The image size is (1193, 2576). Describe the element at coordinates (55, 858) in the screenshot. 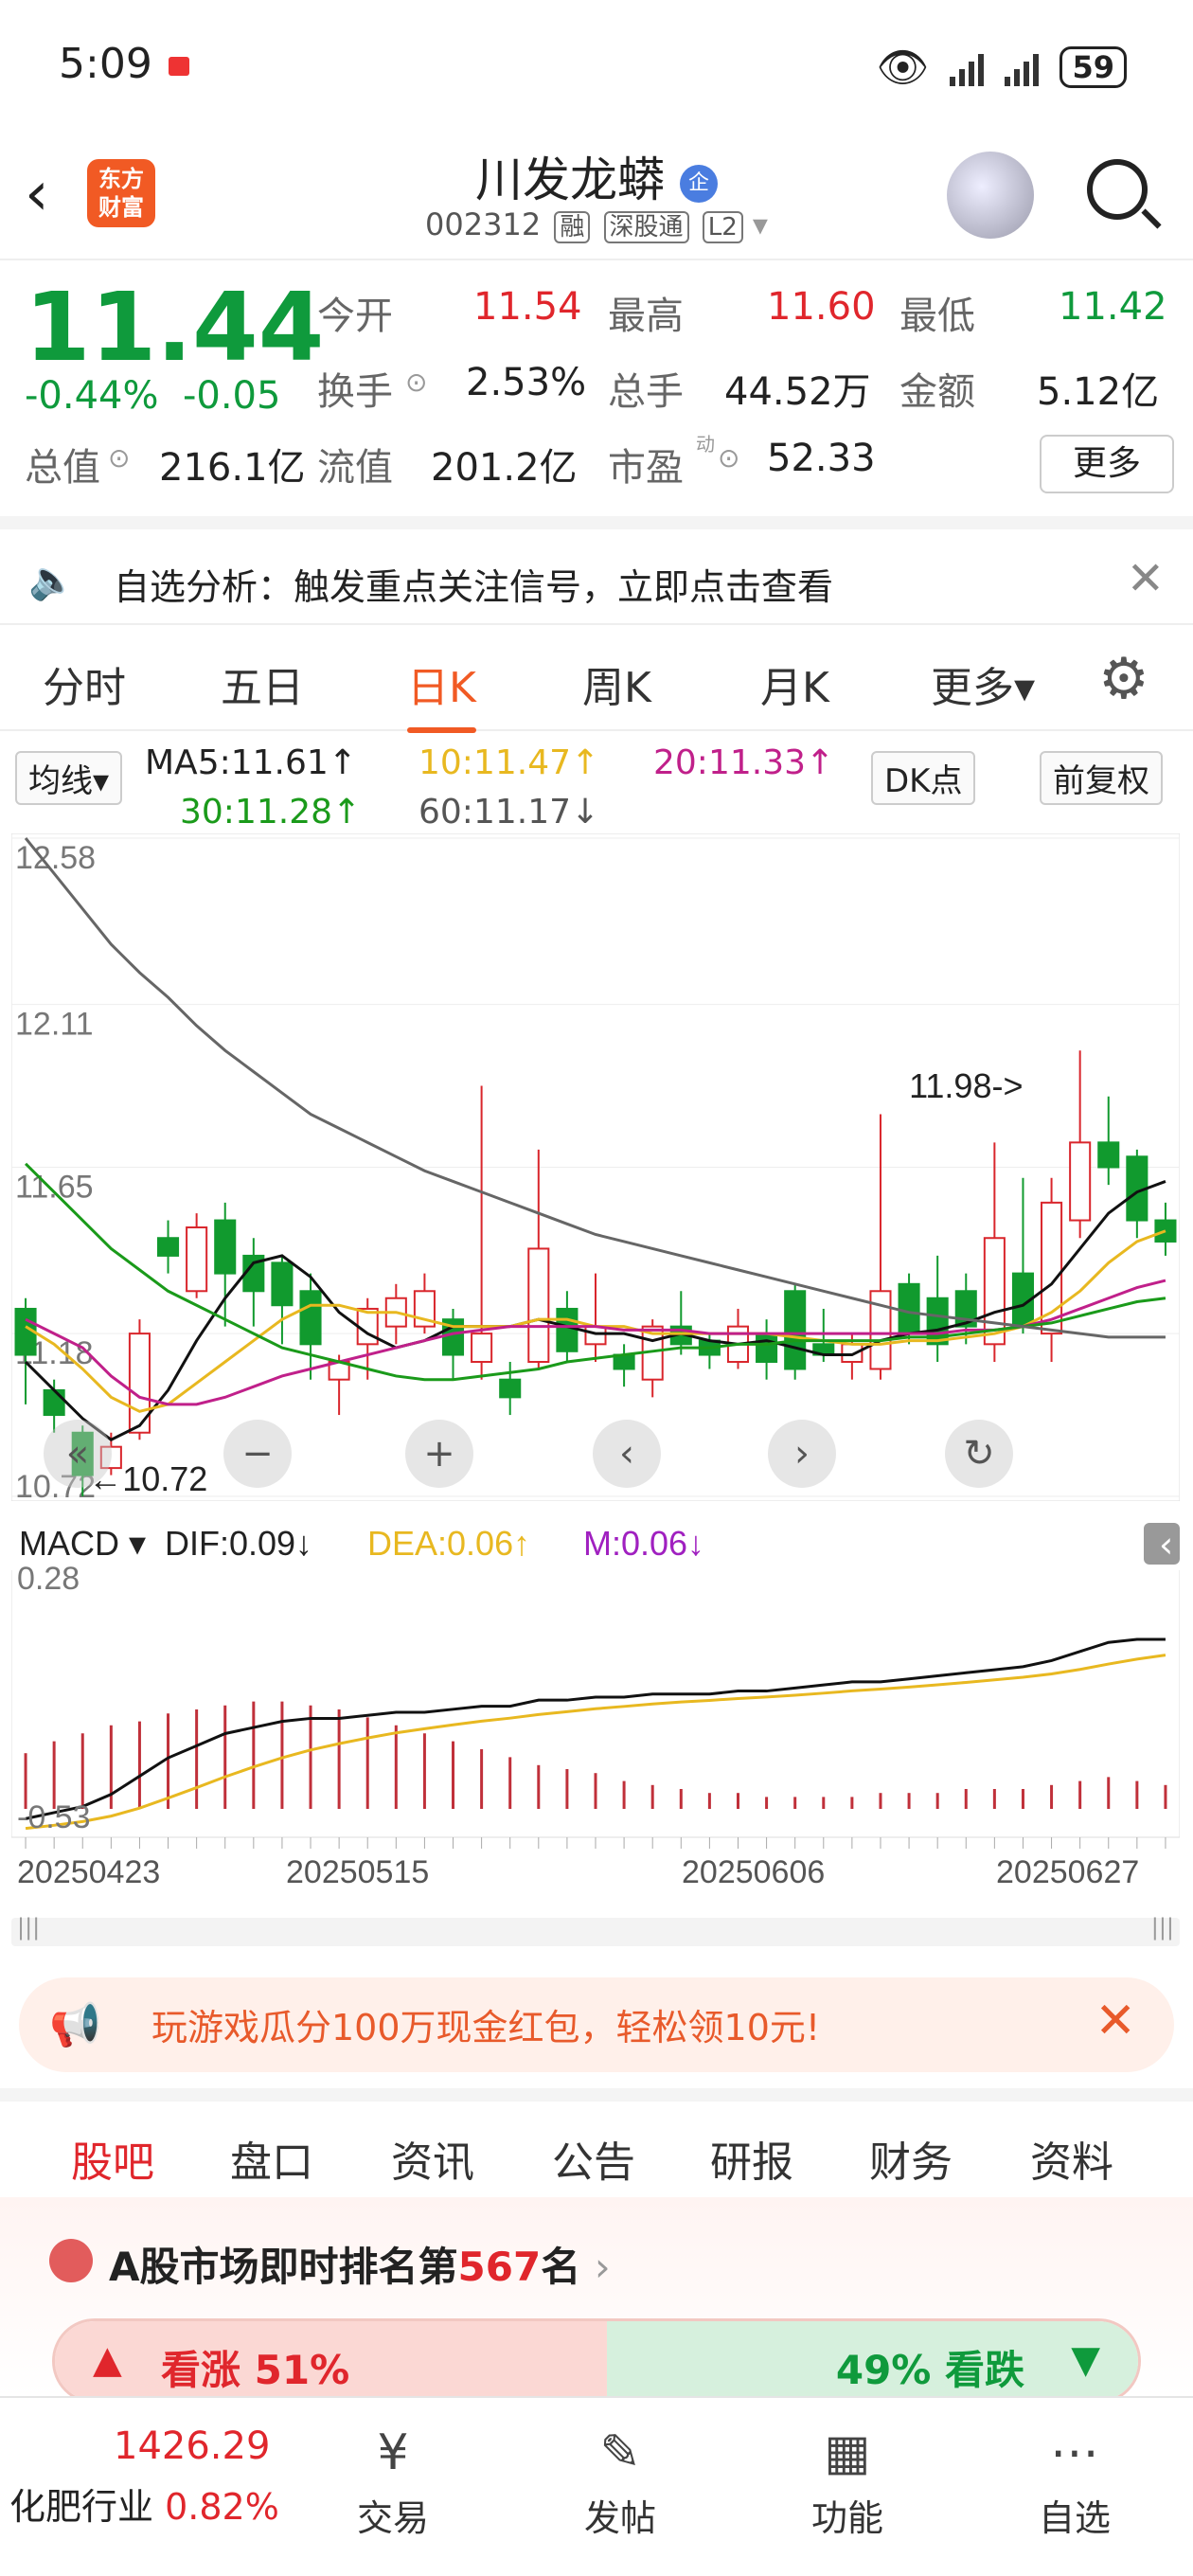

I see `y-tick-label: 12.58` at that location.